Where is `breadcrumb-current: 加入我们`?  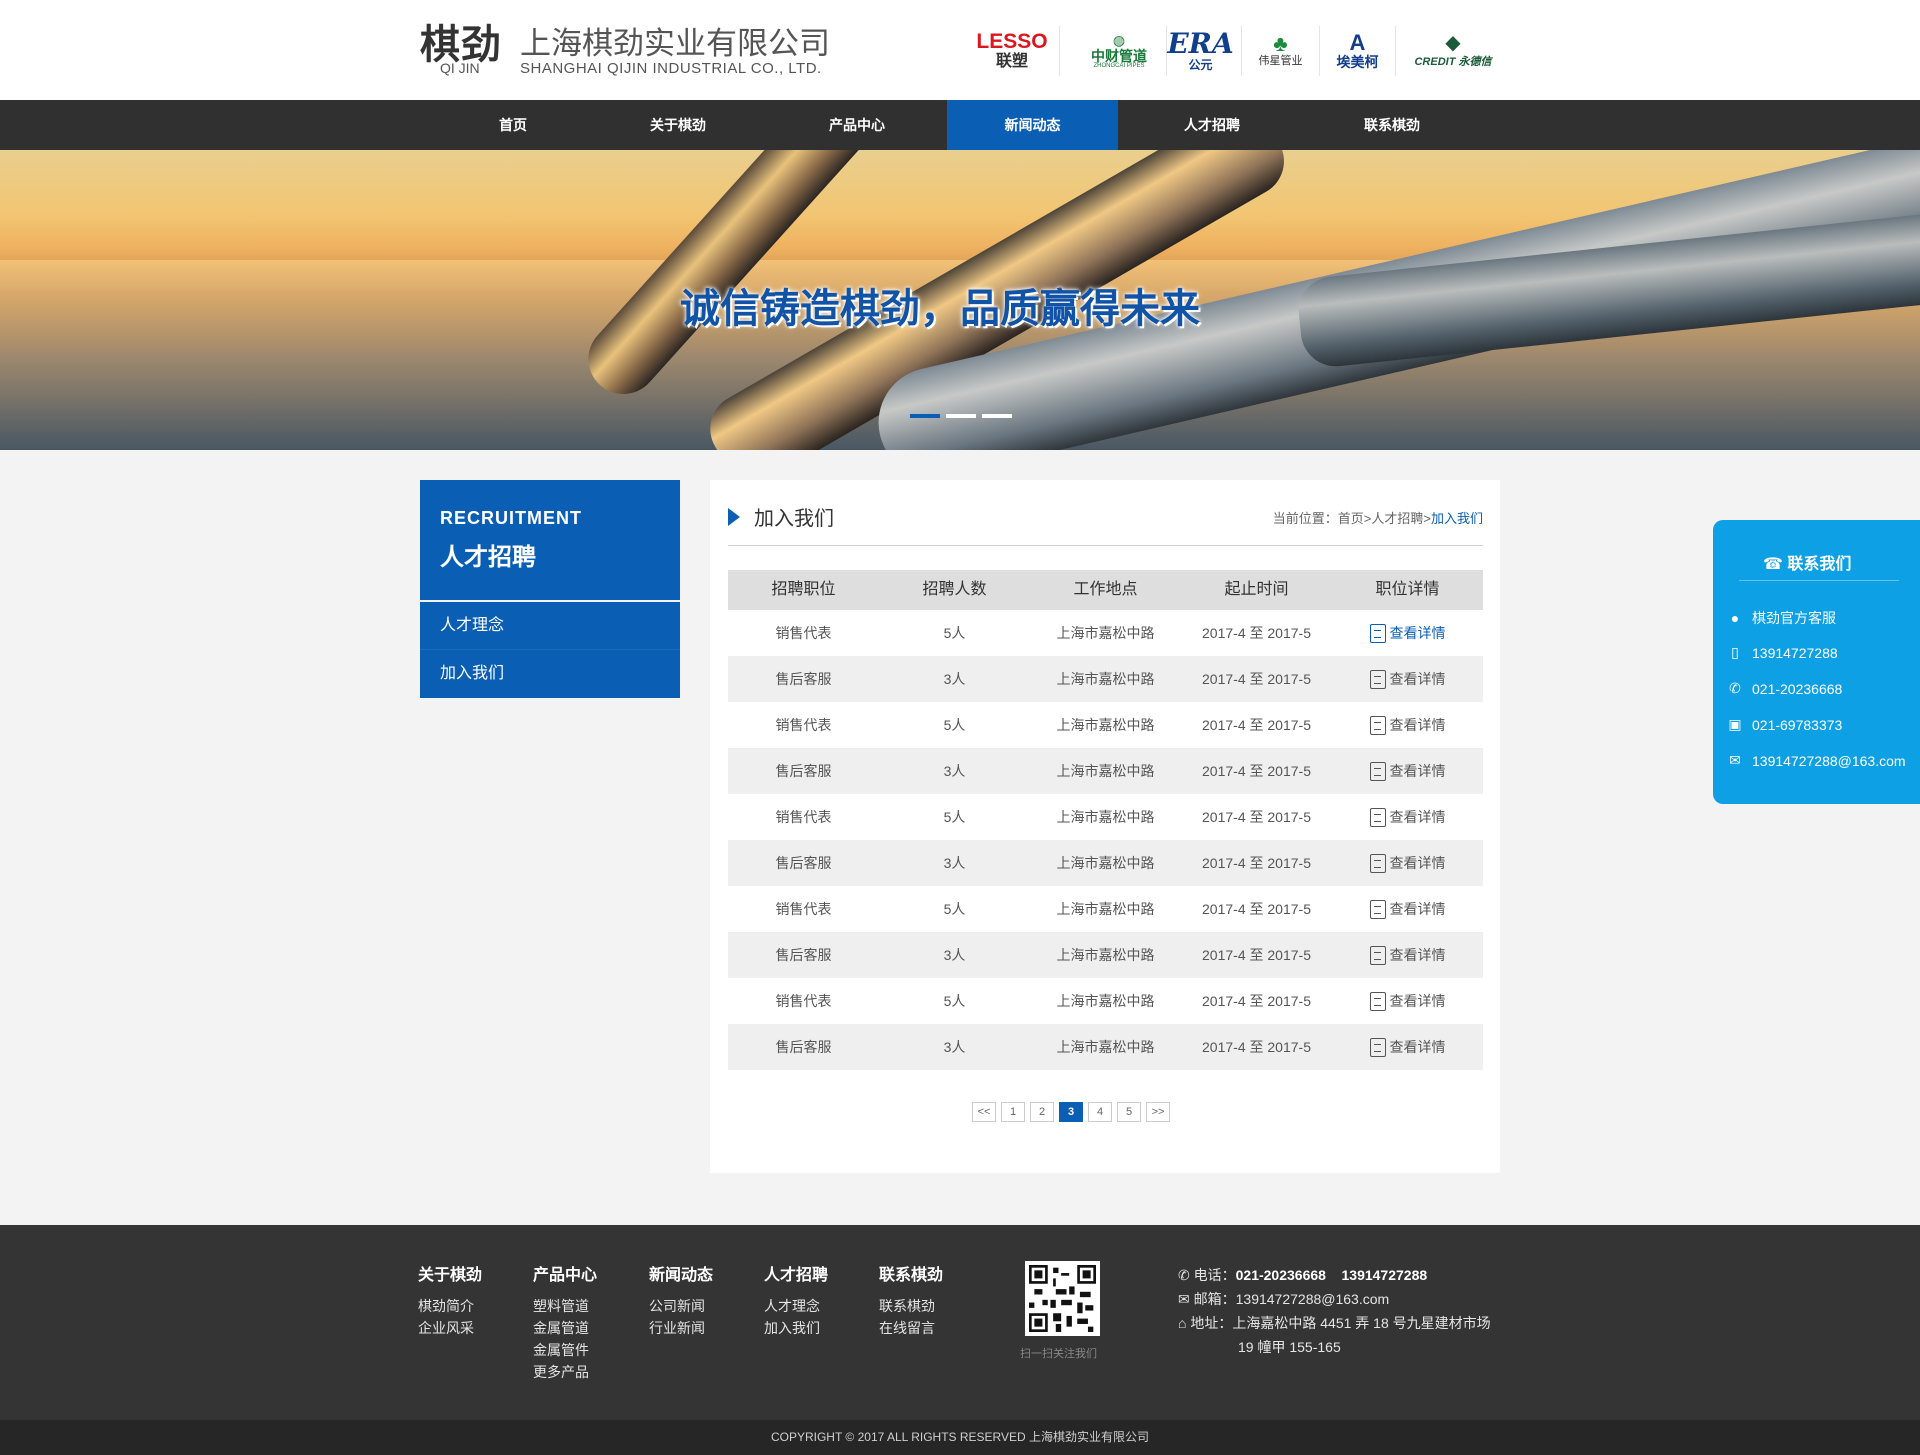 breadcrumb-current: 加入我们 is located at coordinates (1457, 518).